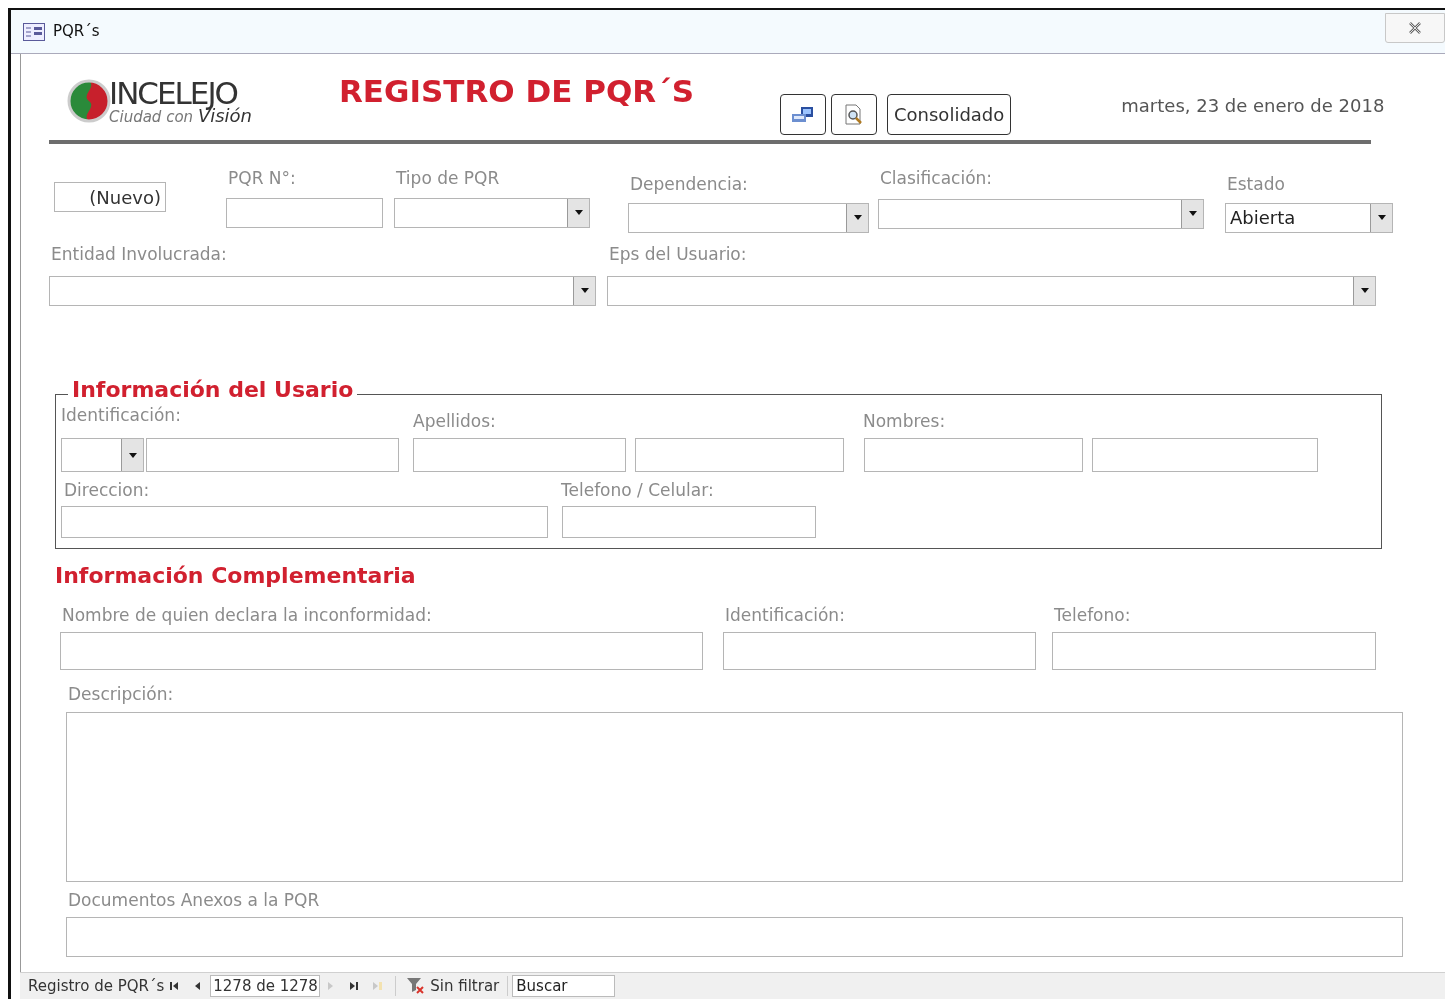 The width and height of the screenshot is (1445, 999). I want to click on arrow-icon, so click(355, 986).